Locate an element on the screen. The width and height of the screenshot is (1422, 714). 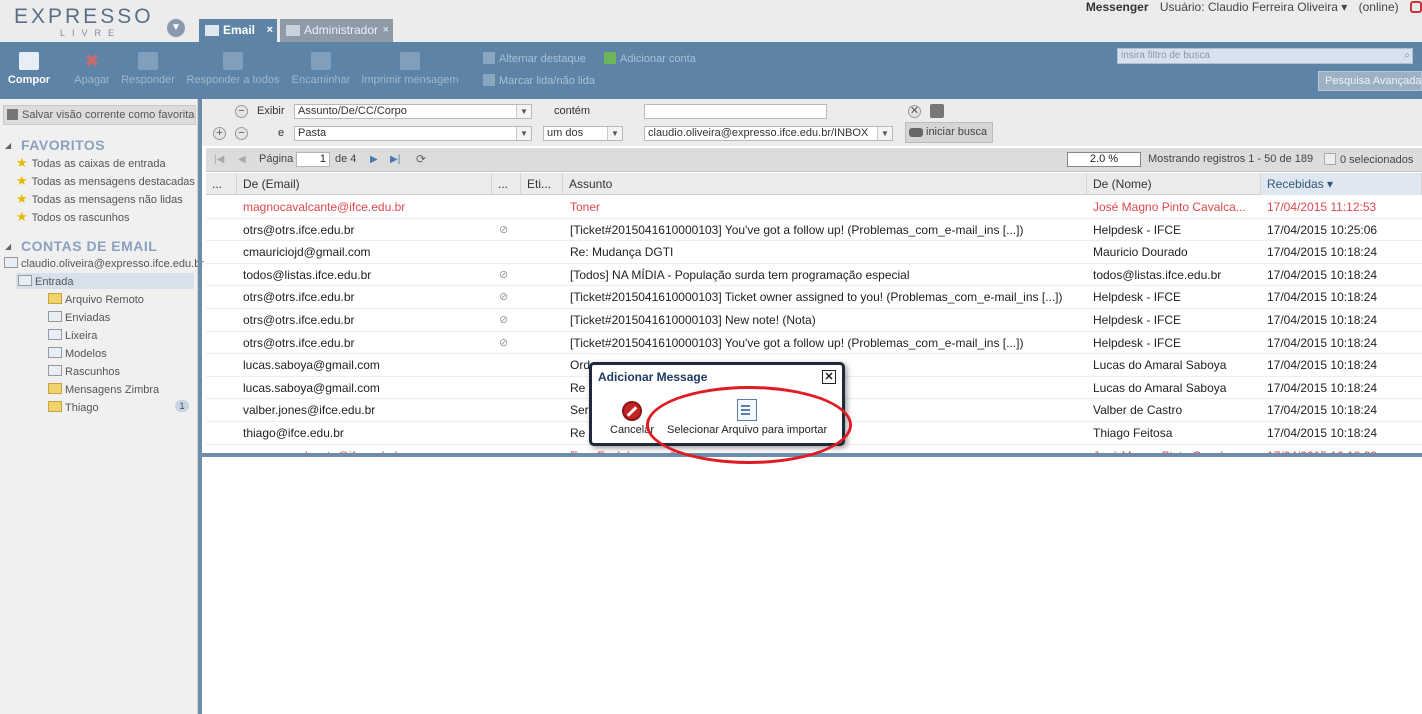
user-menu: Usuário: Claudio Ferreira Oliveira ▾ is located at coordinates (1253, 7).